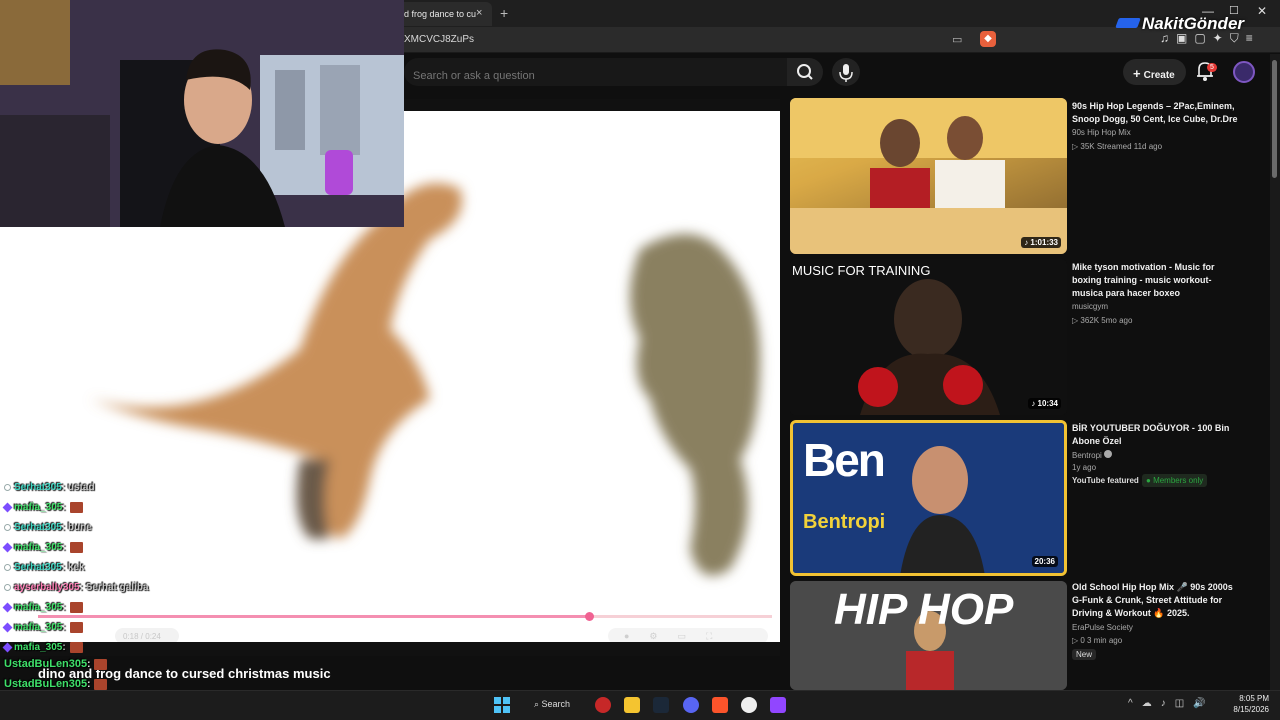 Image resolution: width=1280 pixels, height=720 pixels. Describe the element at coordinates (1178, 480) in the screenshot. I see `members-only-label: Members only` at that location.